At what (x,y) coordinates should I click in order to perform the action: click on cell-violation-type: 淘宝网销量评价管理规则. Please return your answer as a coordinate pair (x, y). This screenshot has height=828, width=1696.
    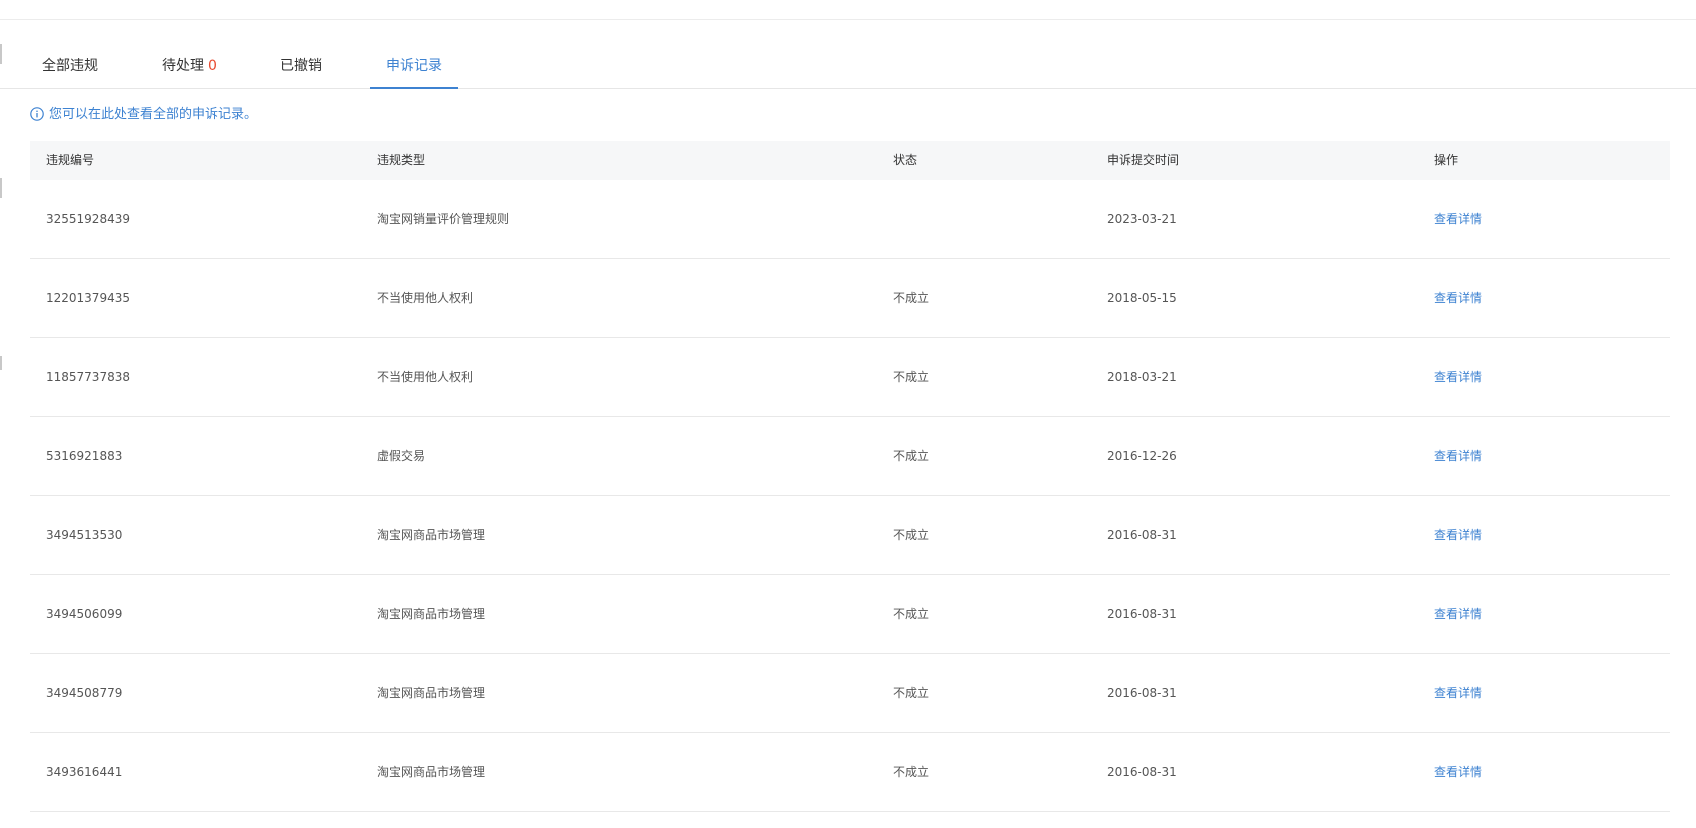
    Looking at the image, I should click on (443, 219).